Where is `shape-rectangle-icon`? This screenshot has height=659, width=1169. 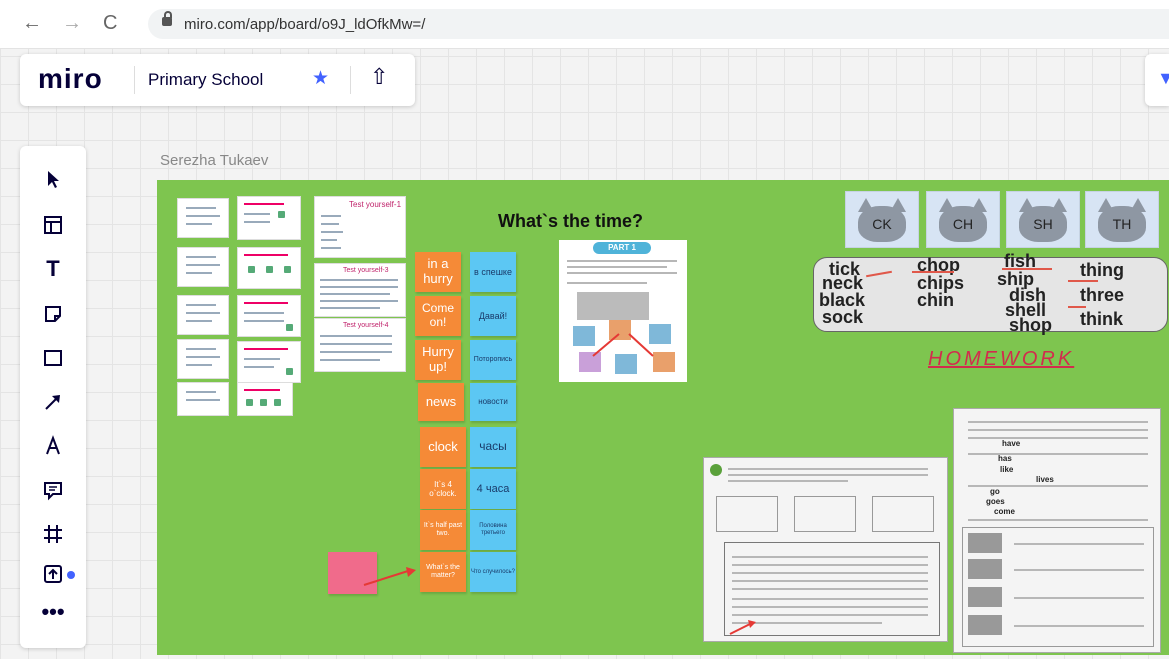 shape-rectangle-icon is located at coordinates (53, 358).